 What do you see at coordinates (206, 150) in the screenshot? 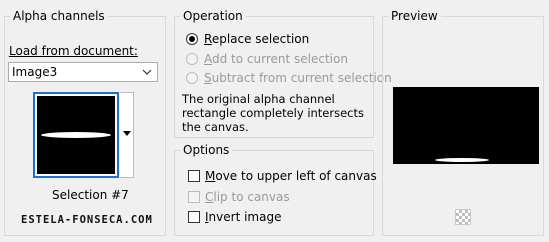
I see `options-title: Options` at bounding box center [206, 150].